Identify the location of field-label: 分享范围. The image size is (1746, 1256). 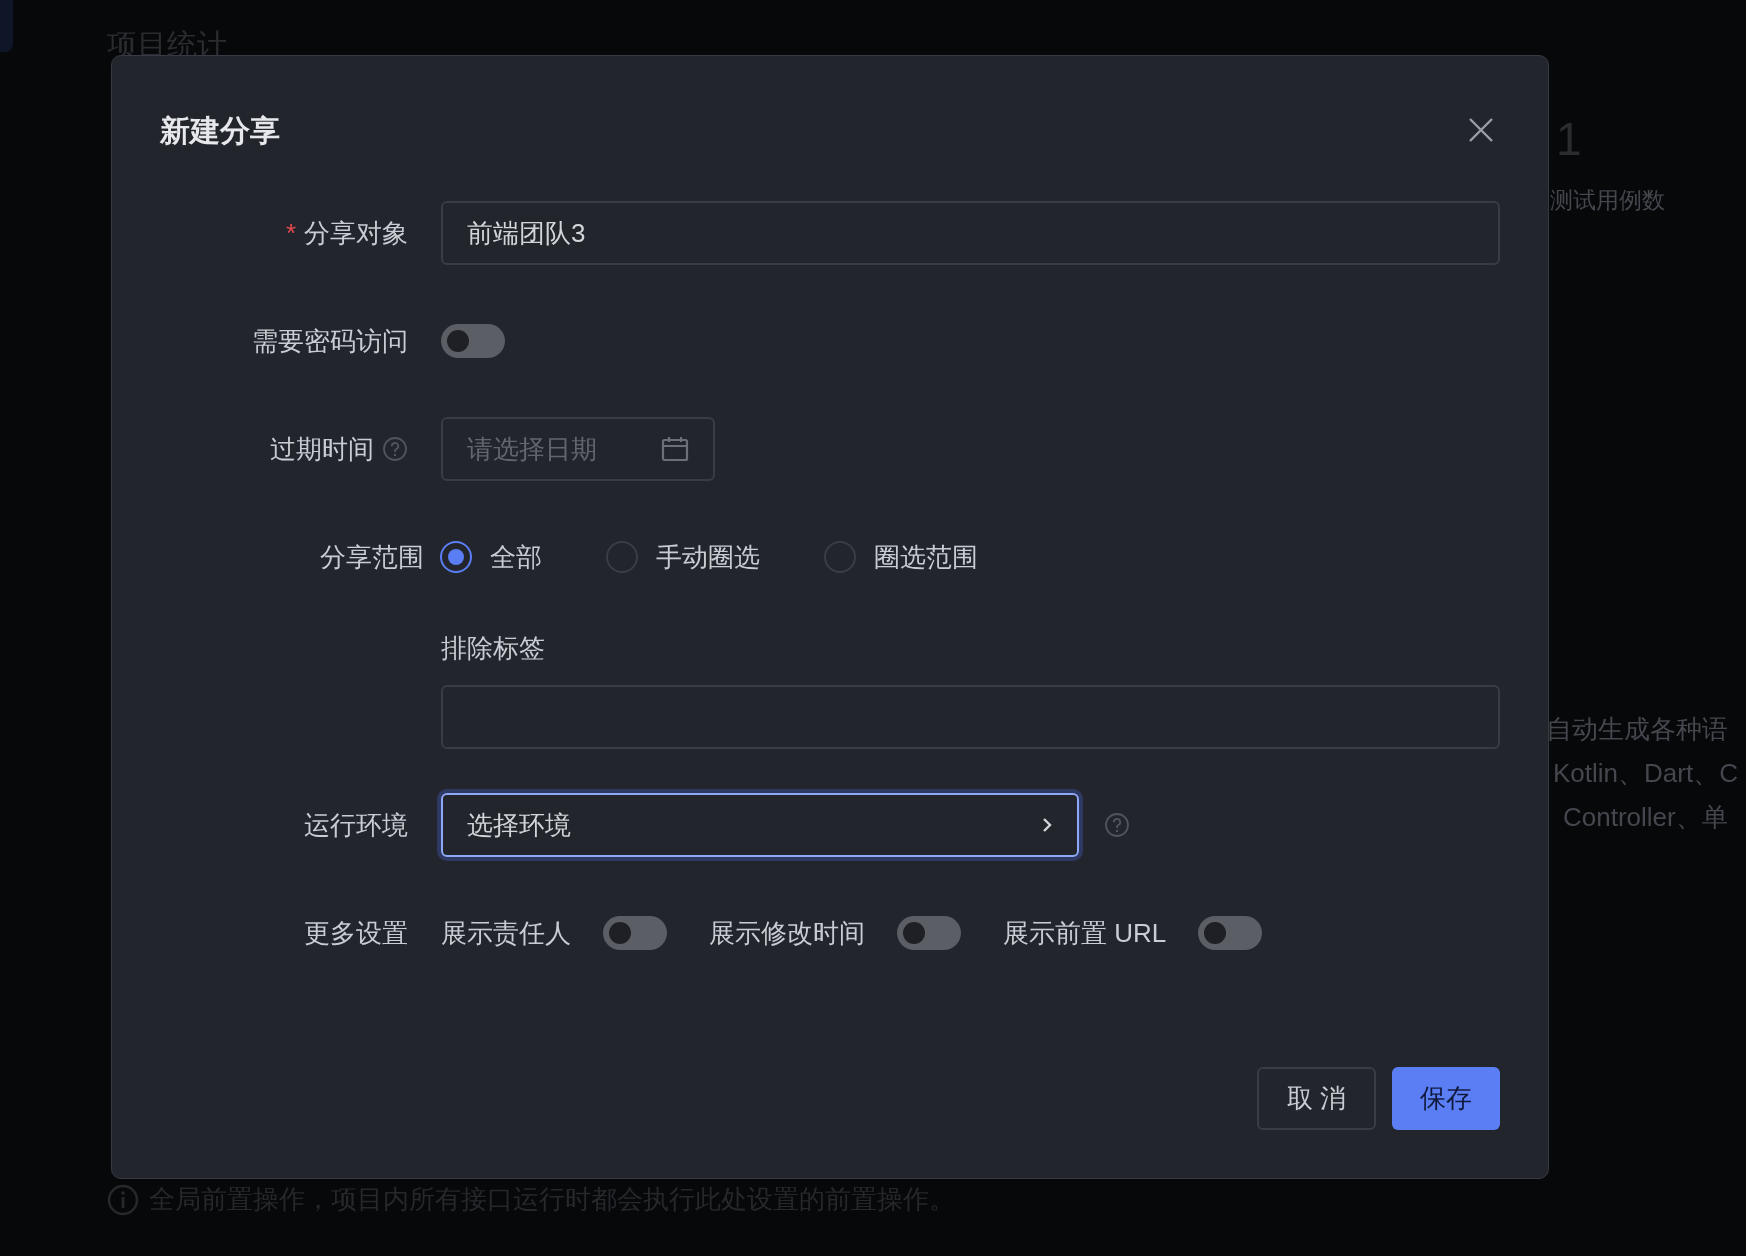
(372, 557).